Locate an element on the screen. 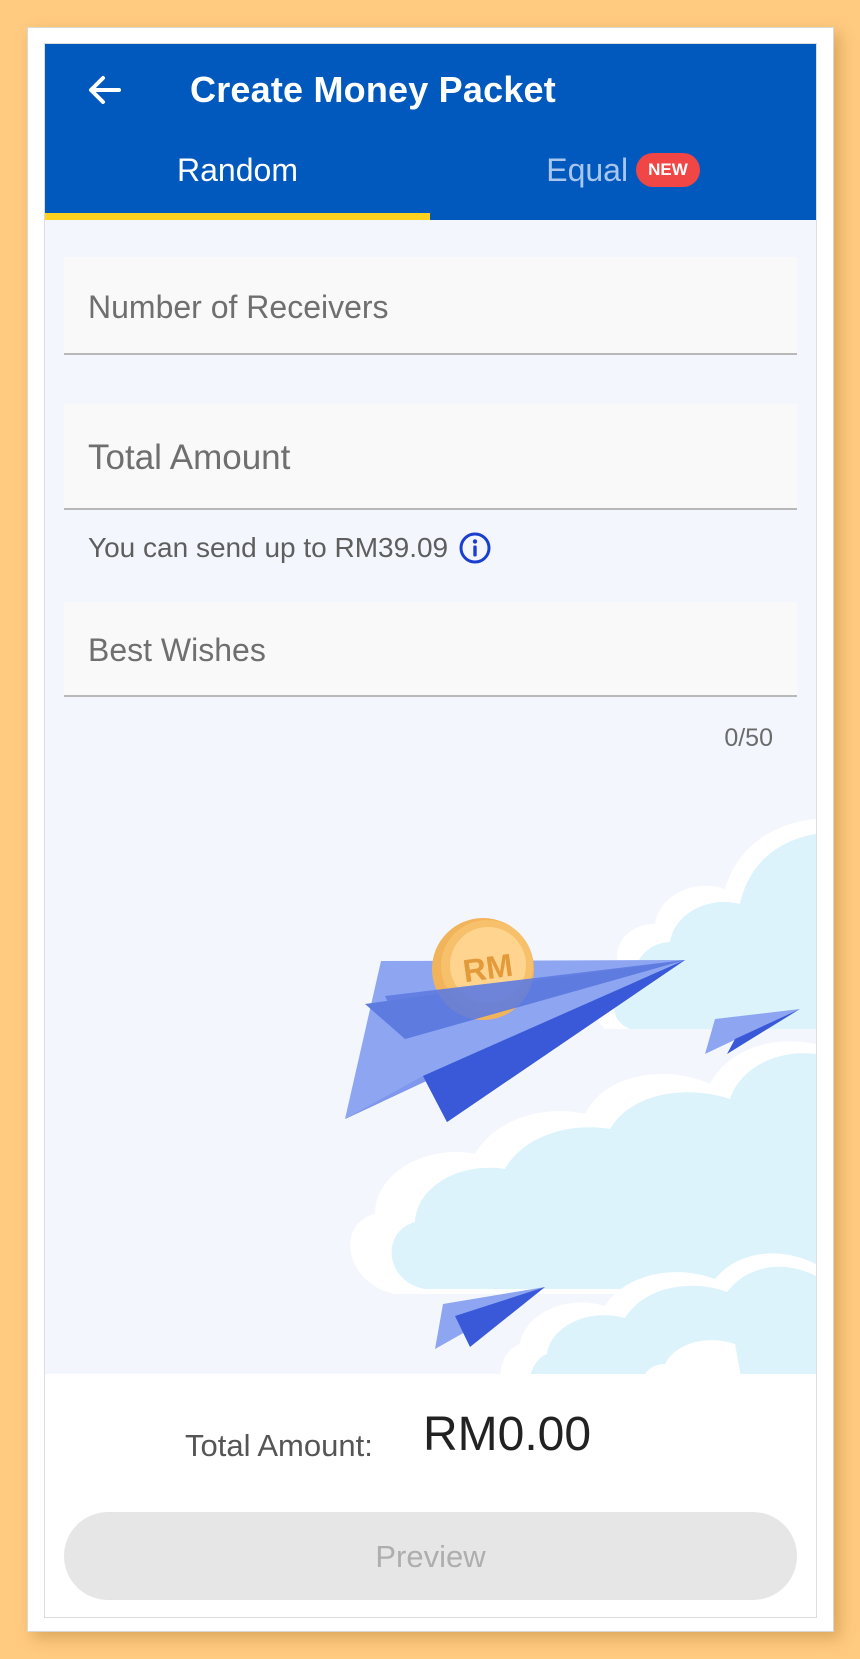 This screenshot has height=1659, width=860. info-icon is located at coordinates (475, 548).